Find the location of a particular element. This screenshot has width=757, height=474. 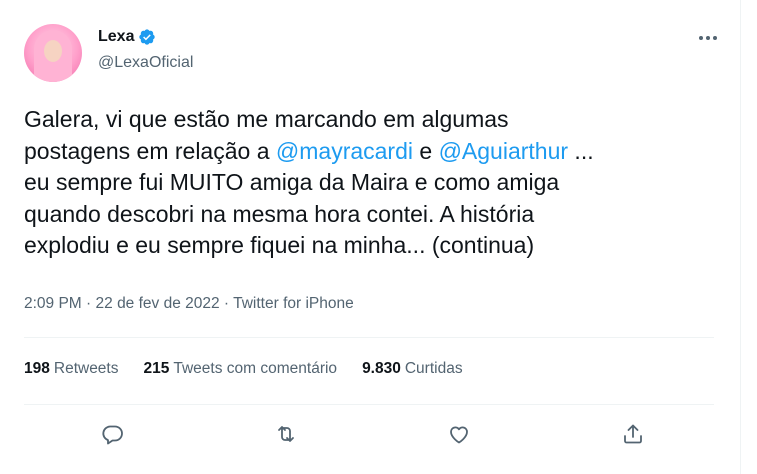

tweet-text-part: e is located at coordinates (426, 150).